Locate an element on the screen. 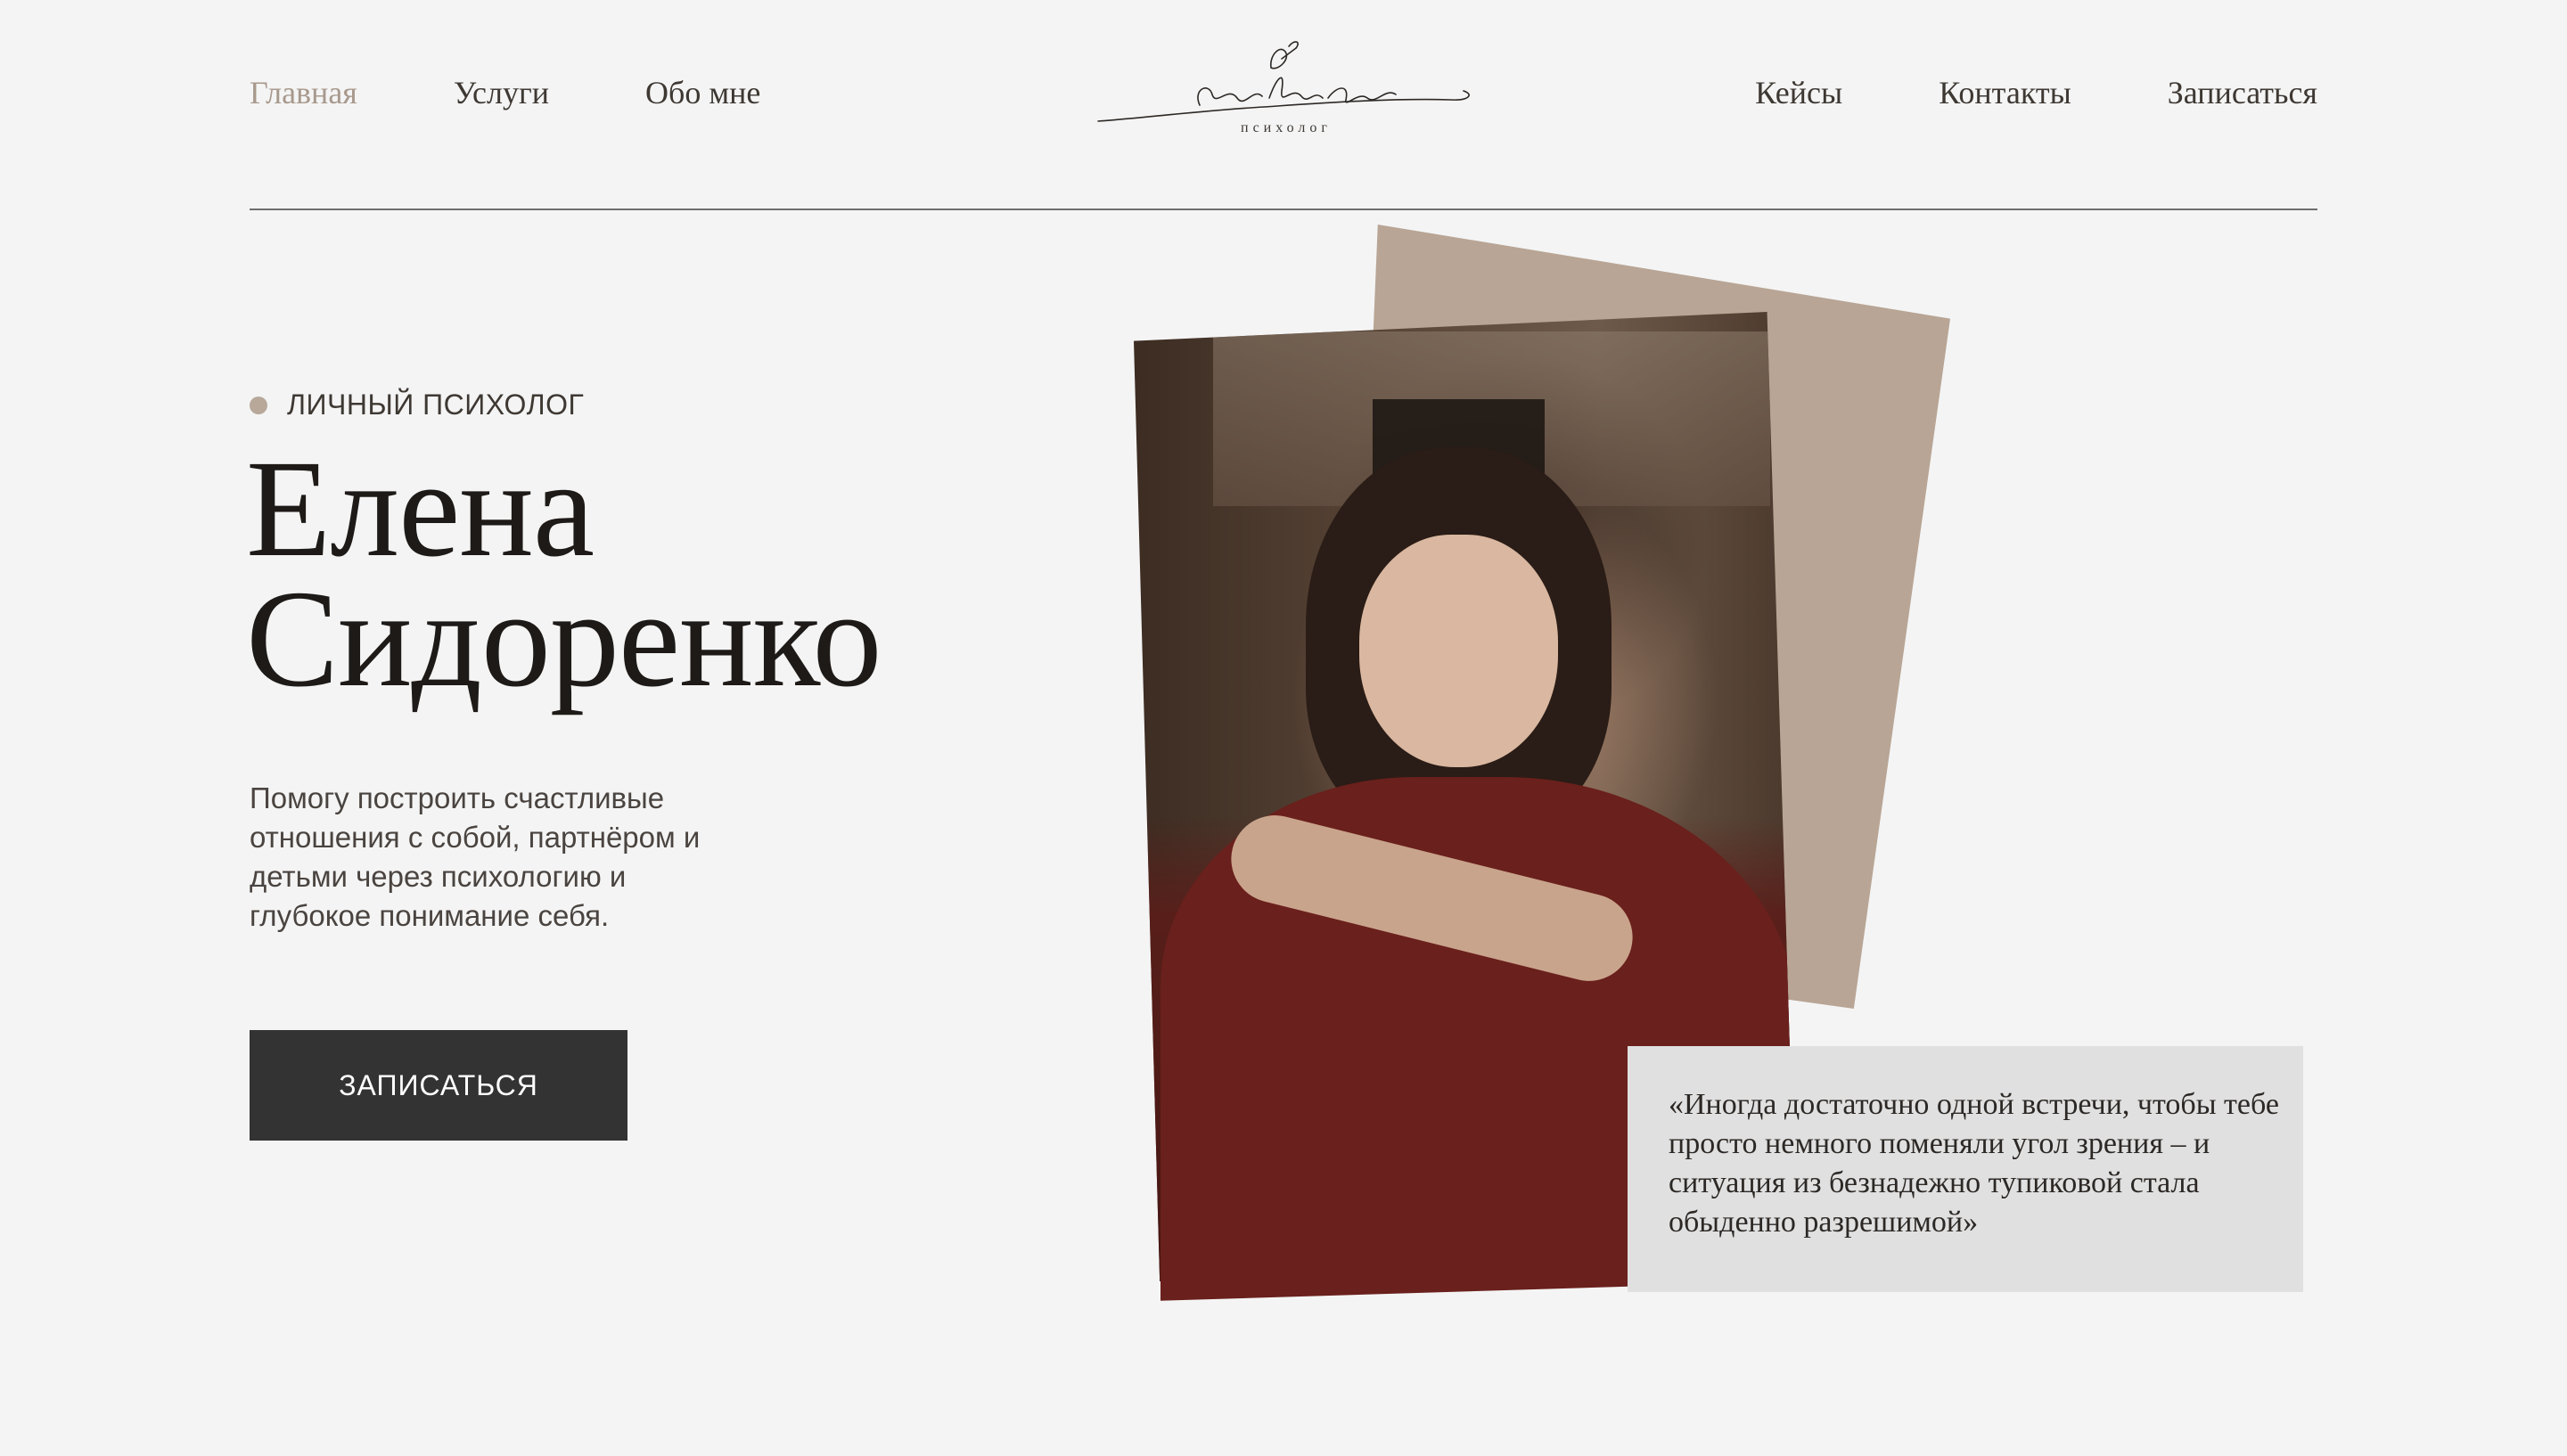 This screenshot has width=2567, height=1456. nav-left: Главная Услуги Обо мне is located at coordinates (505, 93).